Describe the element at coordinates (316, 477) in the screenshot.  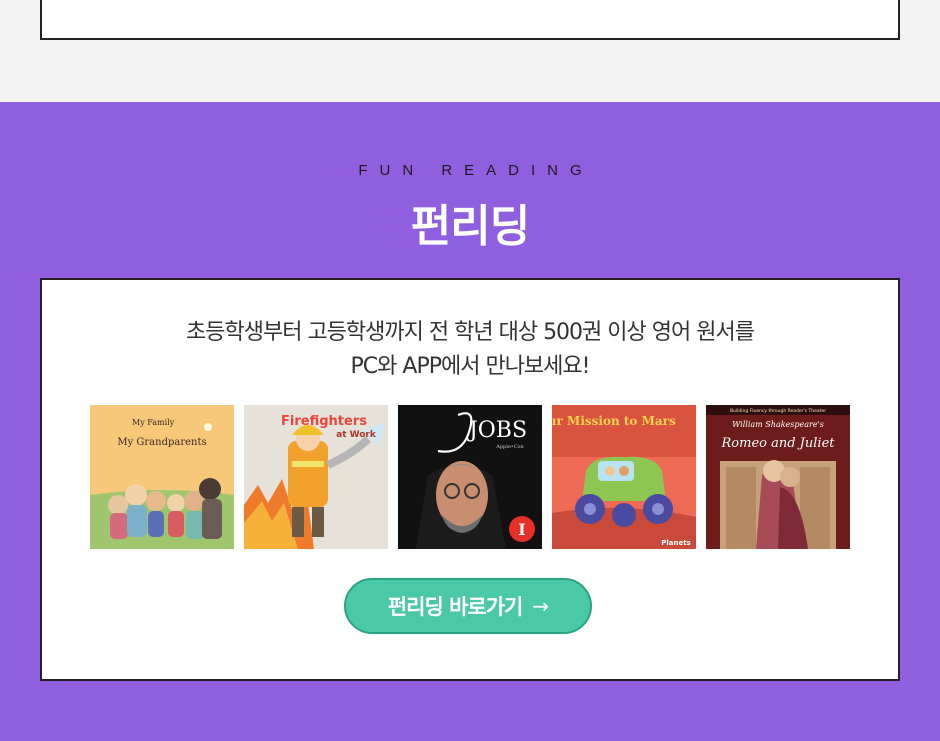
I see `book-cover-firefighters: Firefighters at Work` at that location.